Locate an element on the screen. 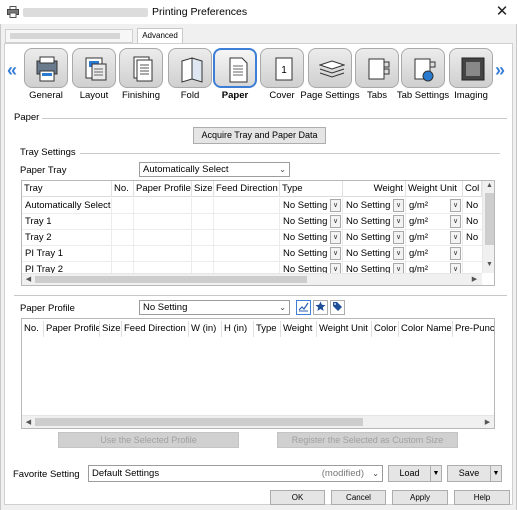  close-button: ✕ is located at coordinates (502, 12).